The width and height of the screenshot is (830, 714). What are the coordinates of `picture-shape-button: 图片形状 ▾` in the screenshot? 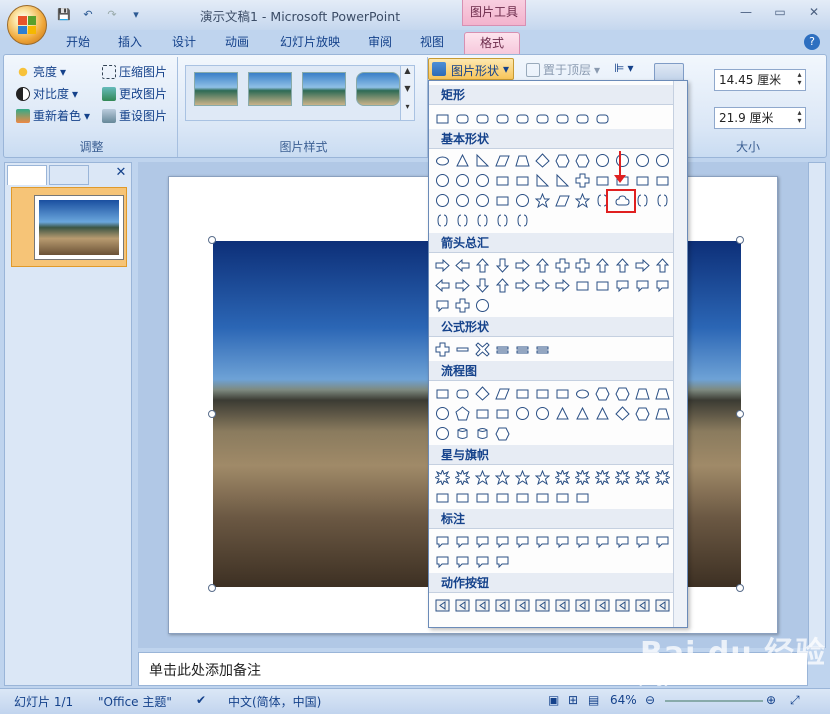 It's located at (471, 69).